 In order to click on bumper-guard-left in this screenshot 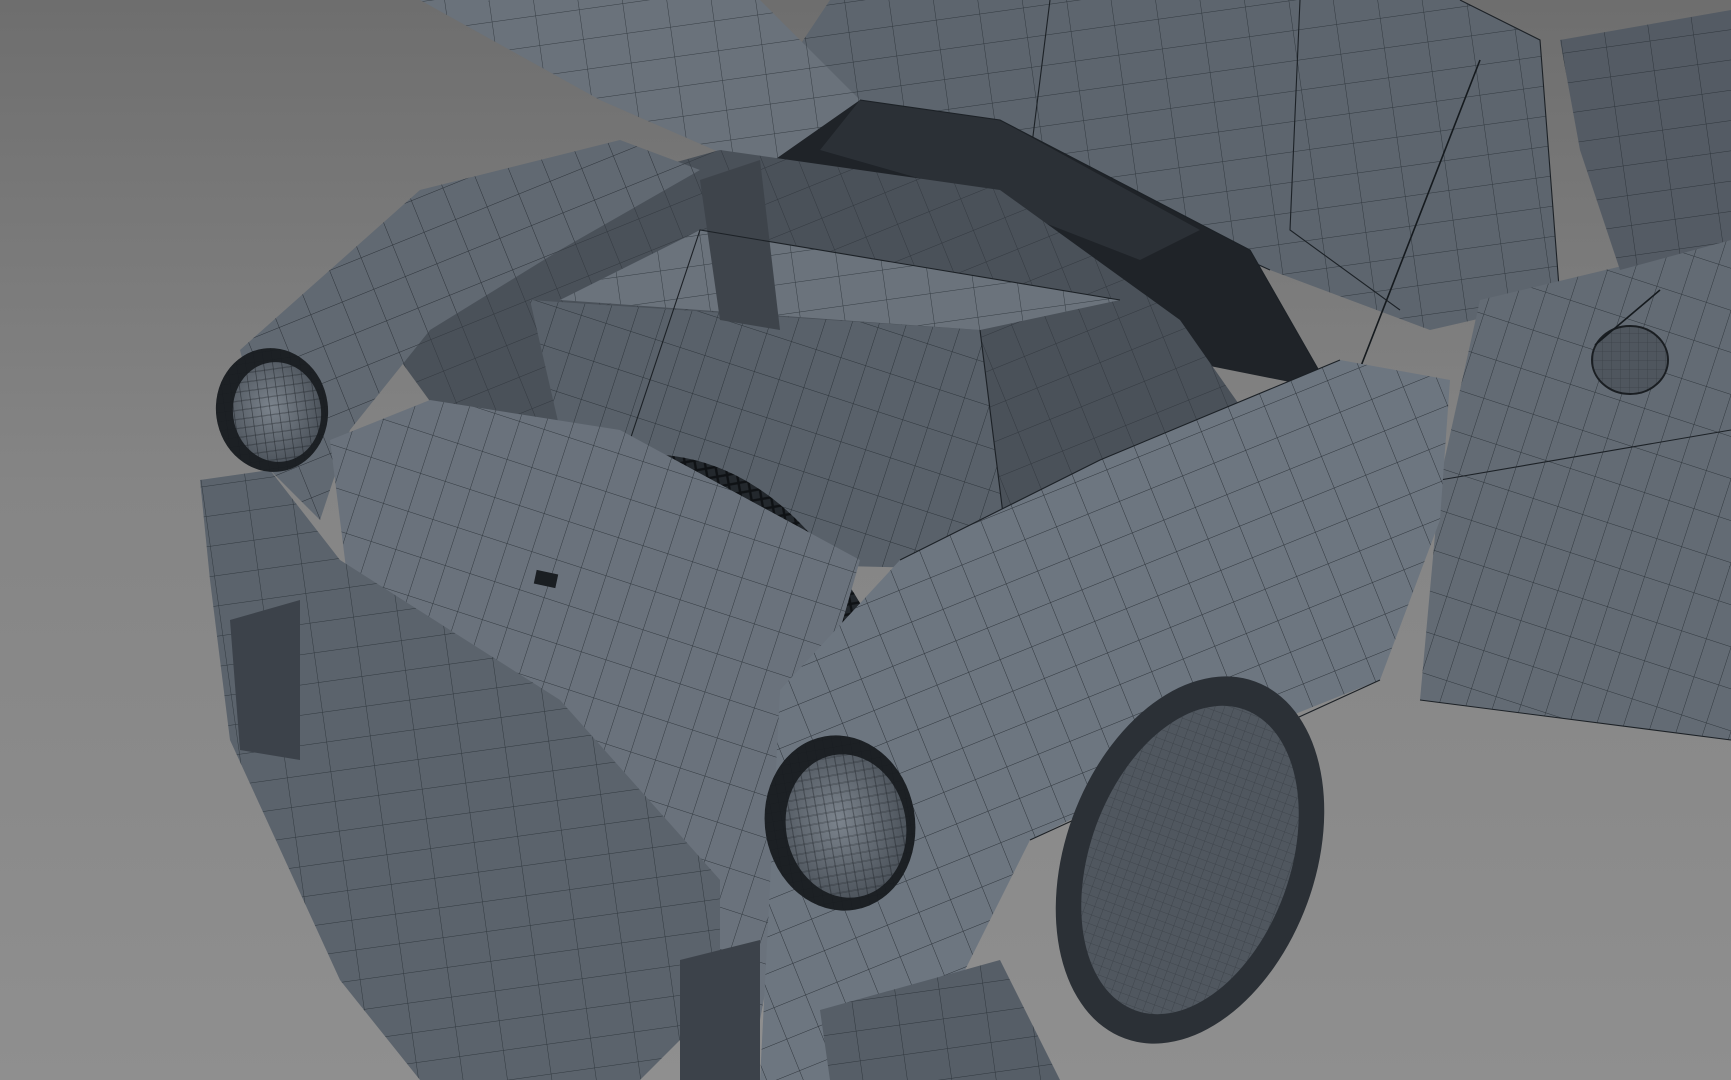, I will do `click(265, 680)`.